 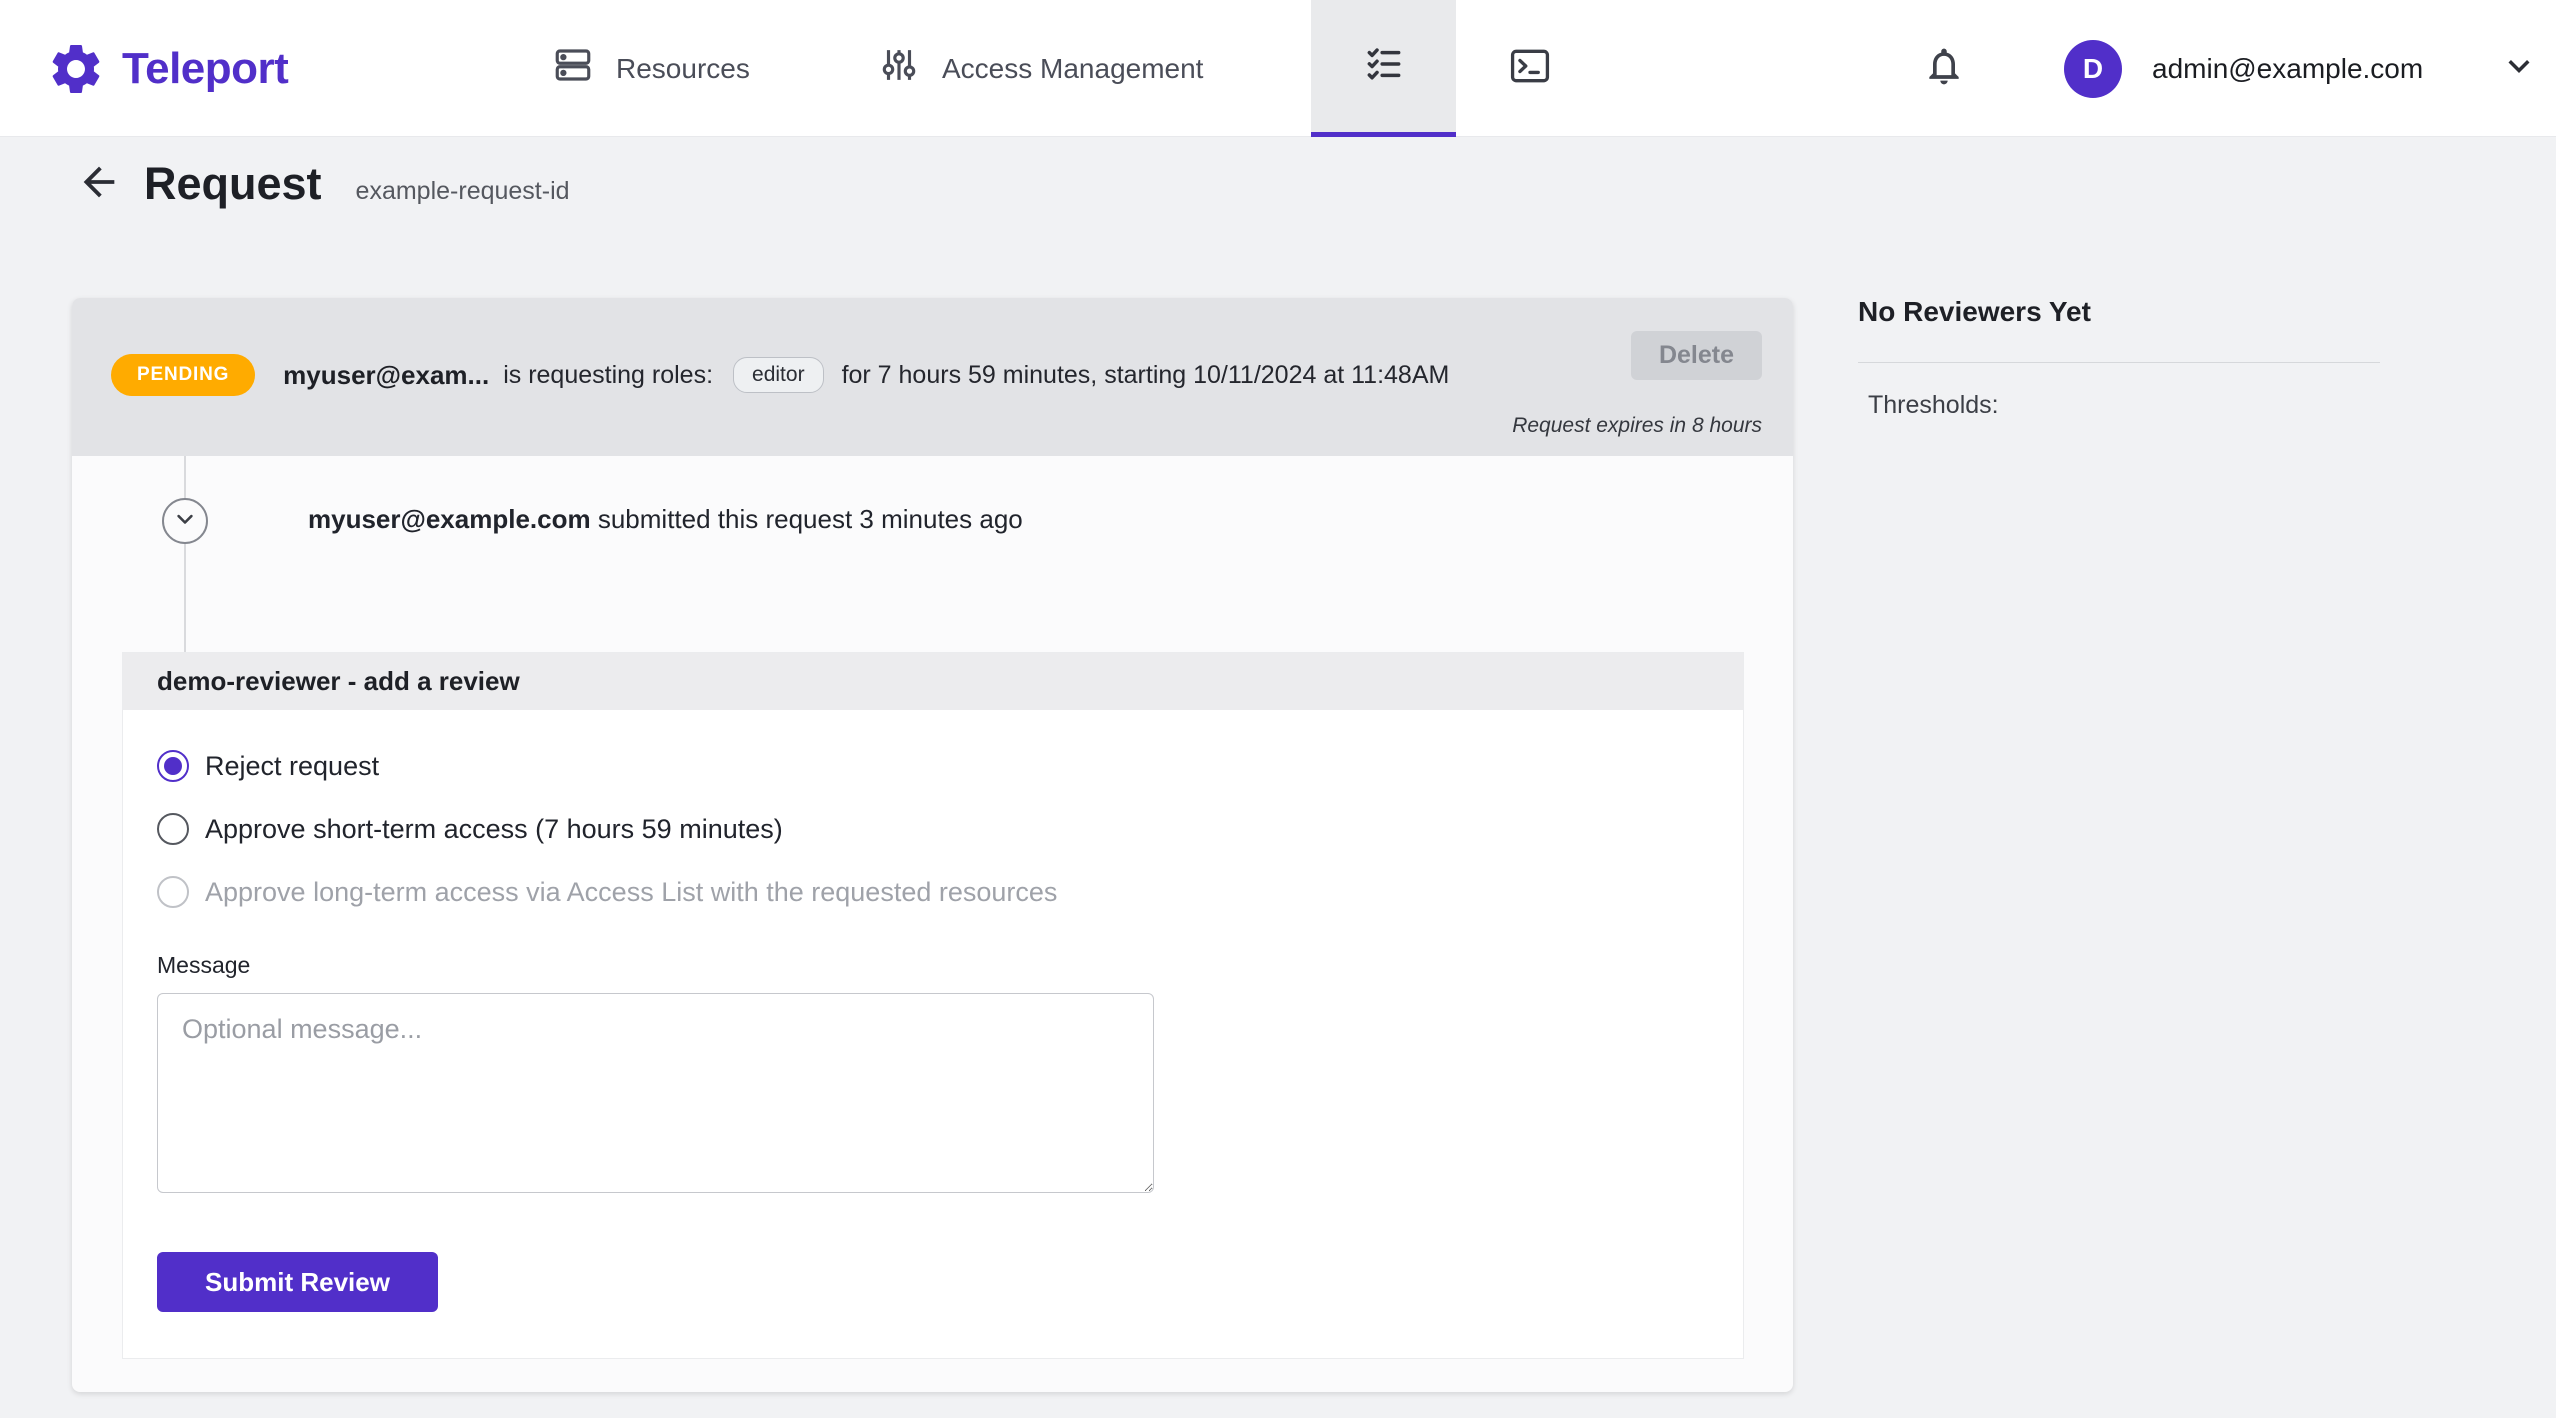 I want to click on thresholds-label: Thresholds:, so click(x=1933, y=405).